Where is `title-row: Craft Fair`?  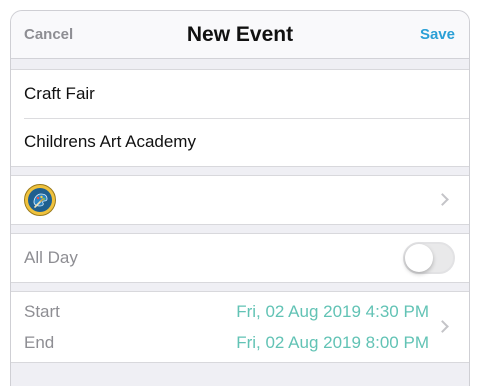 title-row: Craft Fair is located at coordinates (240, 94).